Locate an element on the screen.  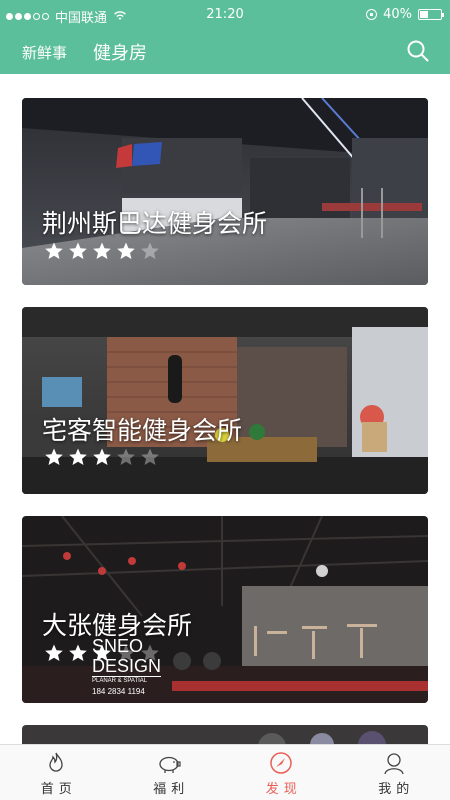
gym-photo is located at coordinates (225, 734).